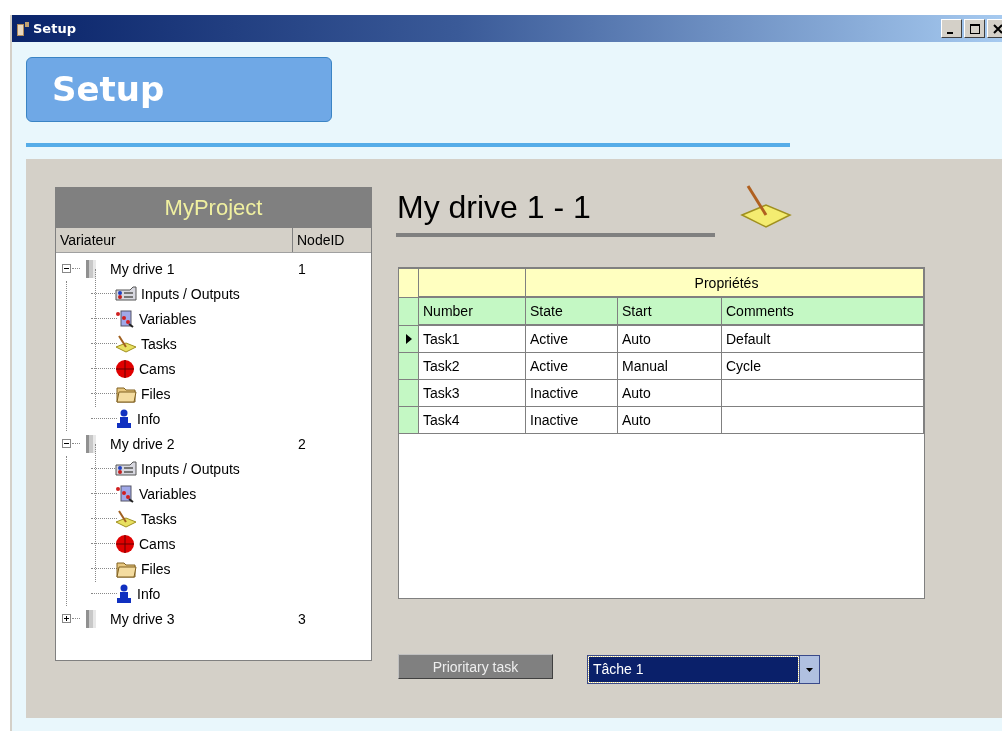 The image size is (1002, 731). Describe the element at coordinates (472, 420) in the screenshot. I see `table-cell: Task4` at that location.